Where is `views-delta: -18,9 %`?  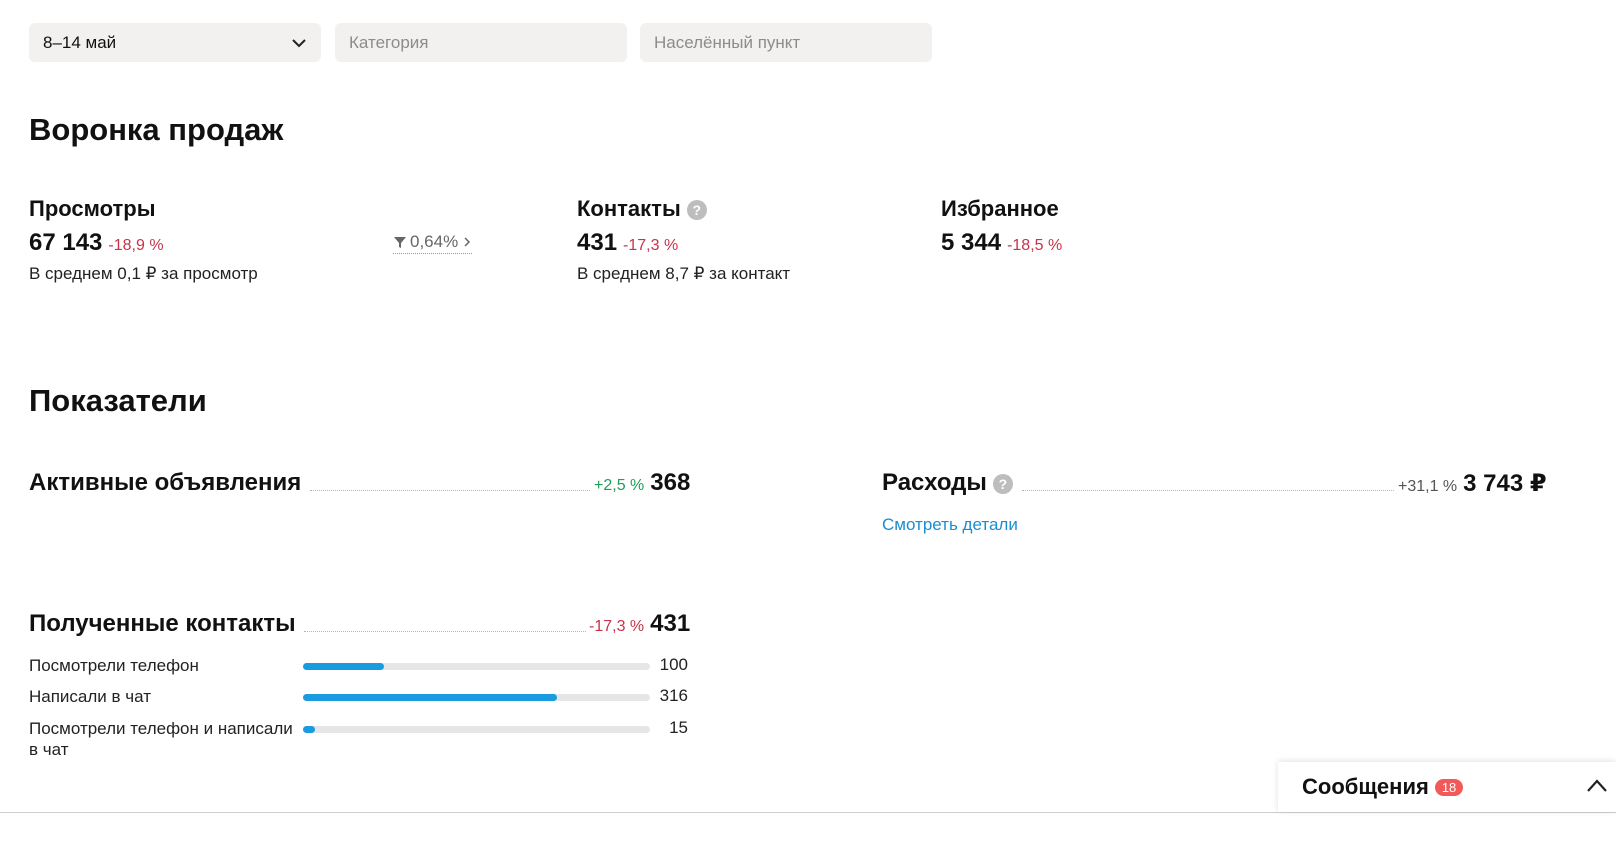
views-delta: -18,9 % is located at coordinates (136, 245).